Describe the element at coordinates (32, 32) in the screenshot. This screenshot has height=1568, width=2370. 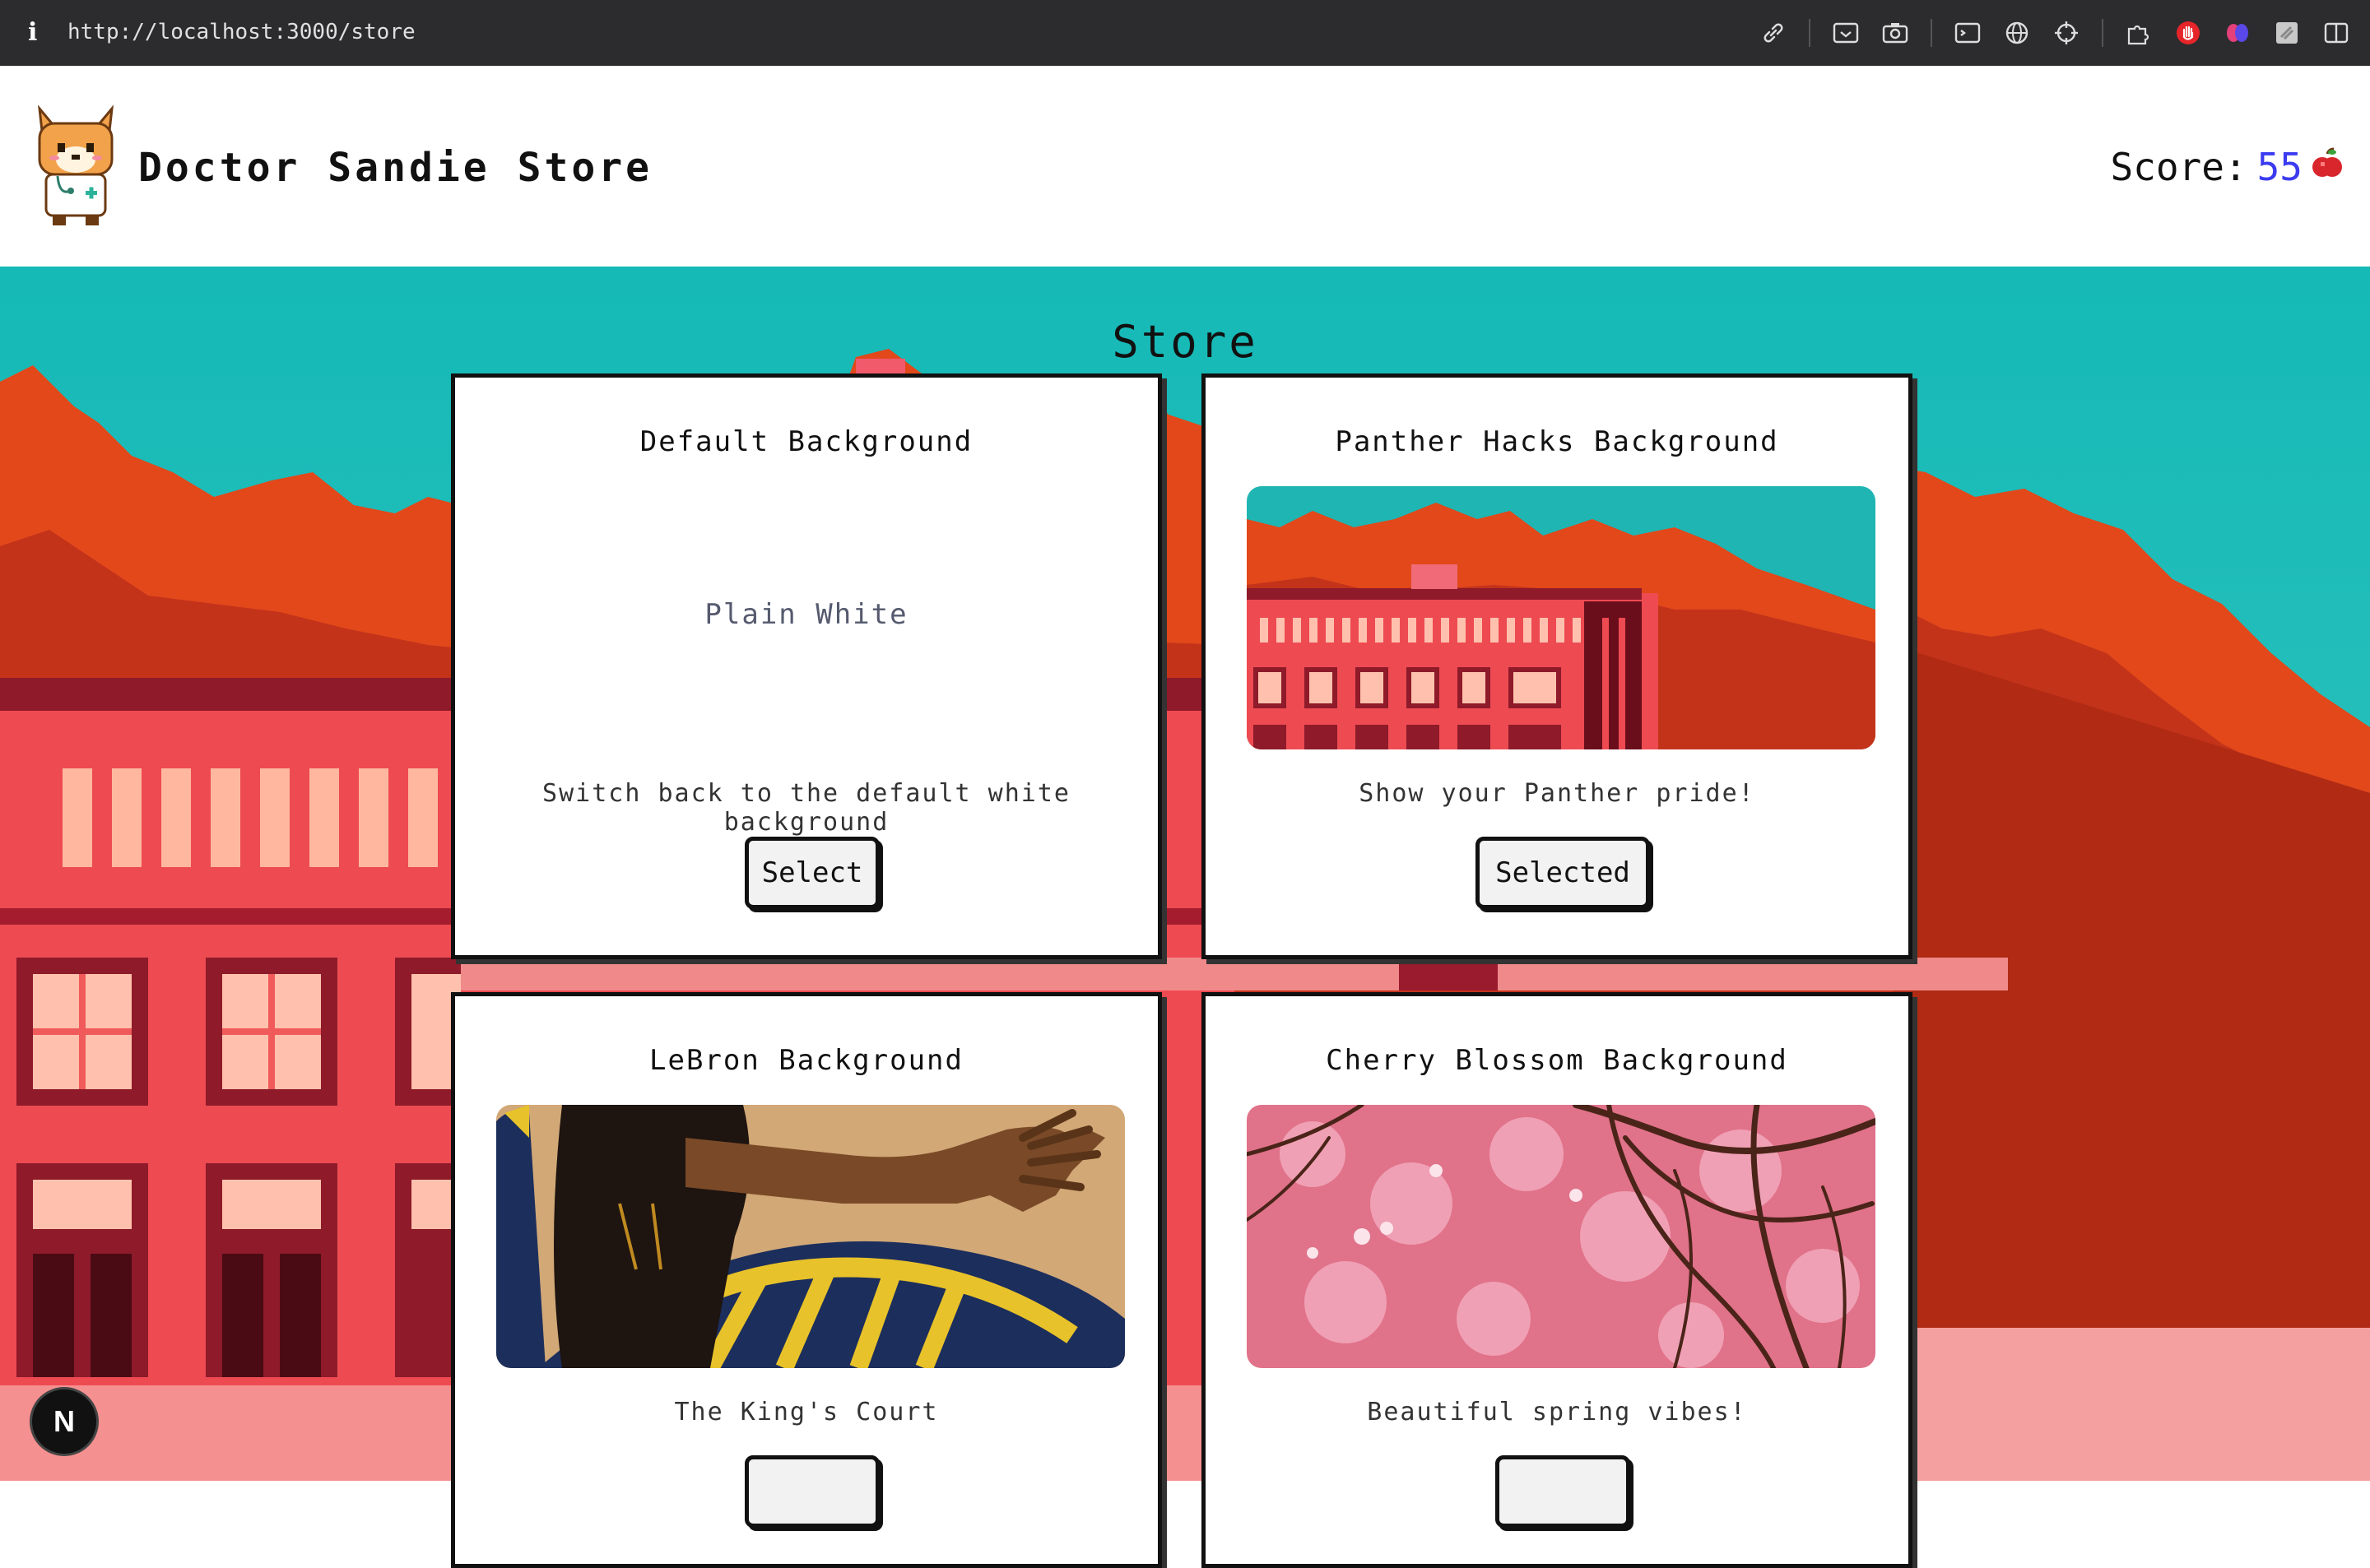
I see `info-icon: i` at that location.